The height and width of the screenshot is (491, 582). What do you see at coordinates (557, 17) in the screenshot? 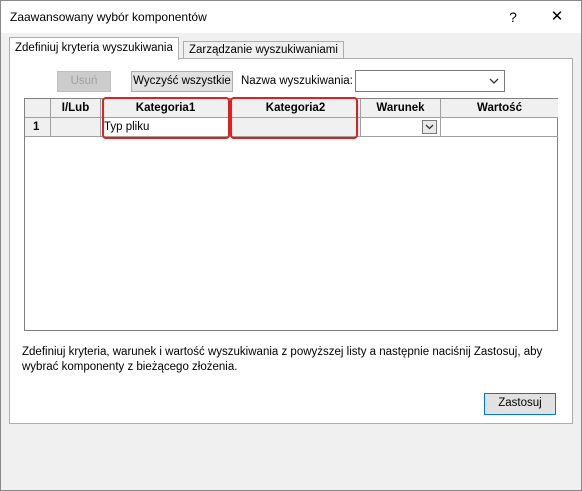
I see `close-button: ✕` at bounding box center [557, 17].